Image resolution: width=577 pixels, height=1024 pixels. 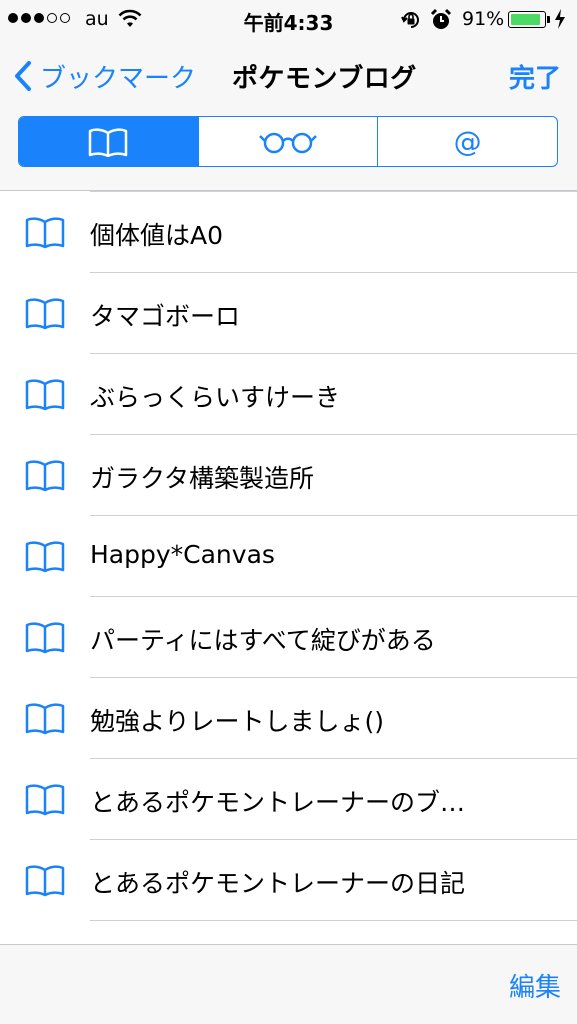 What do you see at coordinates (288, 313) in the screenshot?
I see `bookmark-row: タマゴボーロ` at bounding box center [288, 313].